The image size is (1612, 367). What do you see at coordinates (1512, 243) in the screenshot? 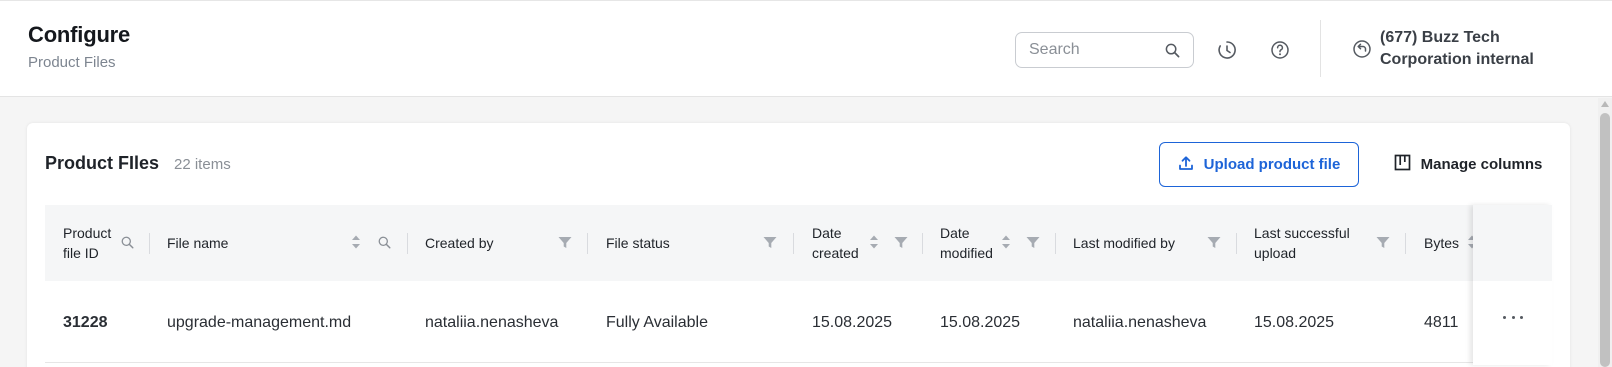
I see `actions-column-header` at bounding box center [1512, 243].